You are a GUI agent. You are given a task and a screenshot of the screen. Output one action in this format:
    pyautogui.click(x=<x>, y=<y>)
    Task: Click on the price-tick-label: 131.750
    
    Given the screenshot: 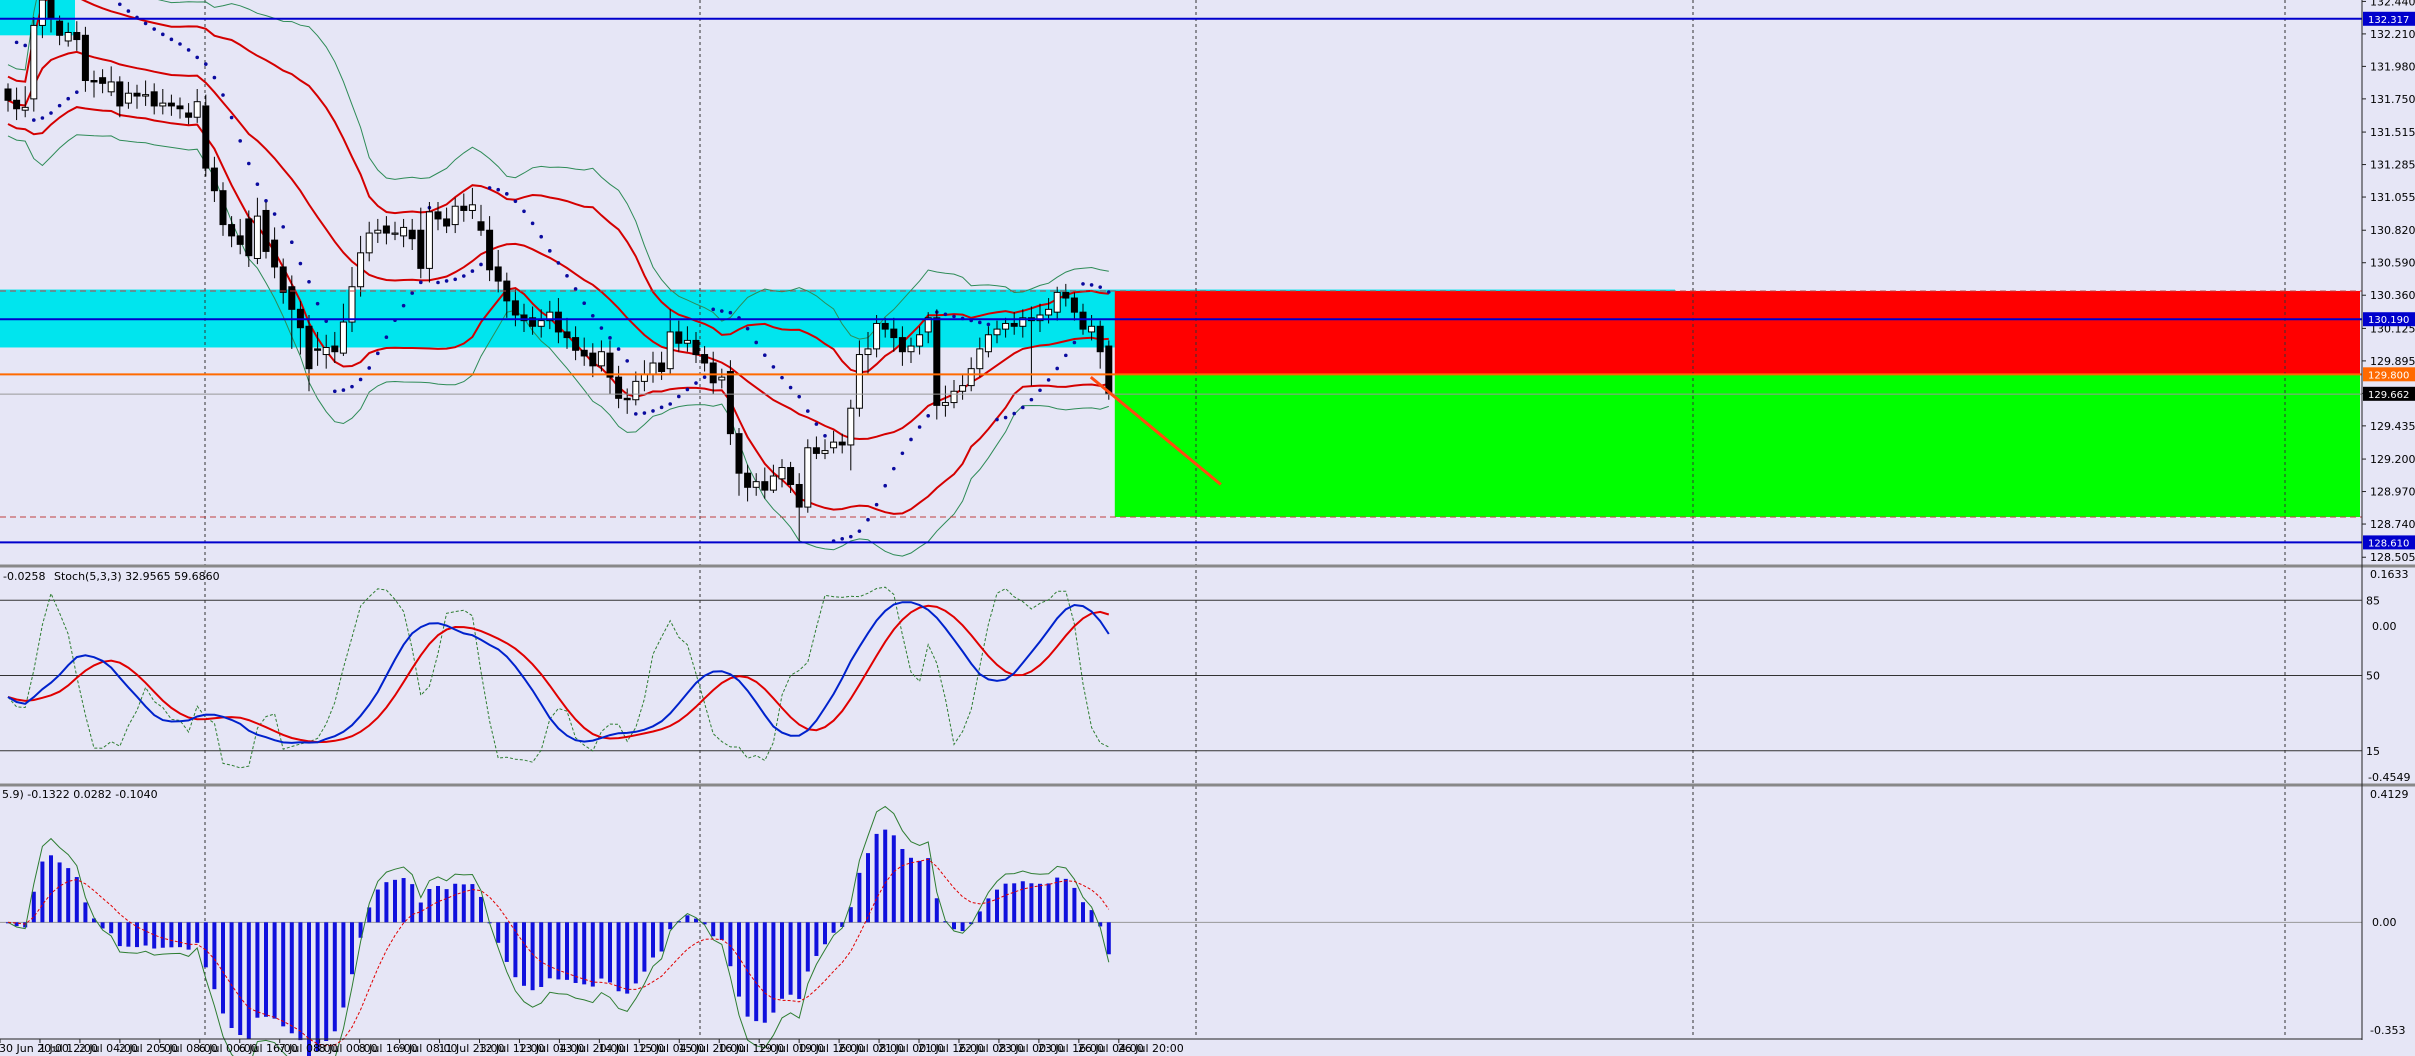 What is the action you would take?
    pyautogui.click(x=2392, y=99)
    